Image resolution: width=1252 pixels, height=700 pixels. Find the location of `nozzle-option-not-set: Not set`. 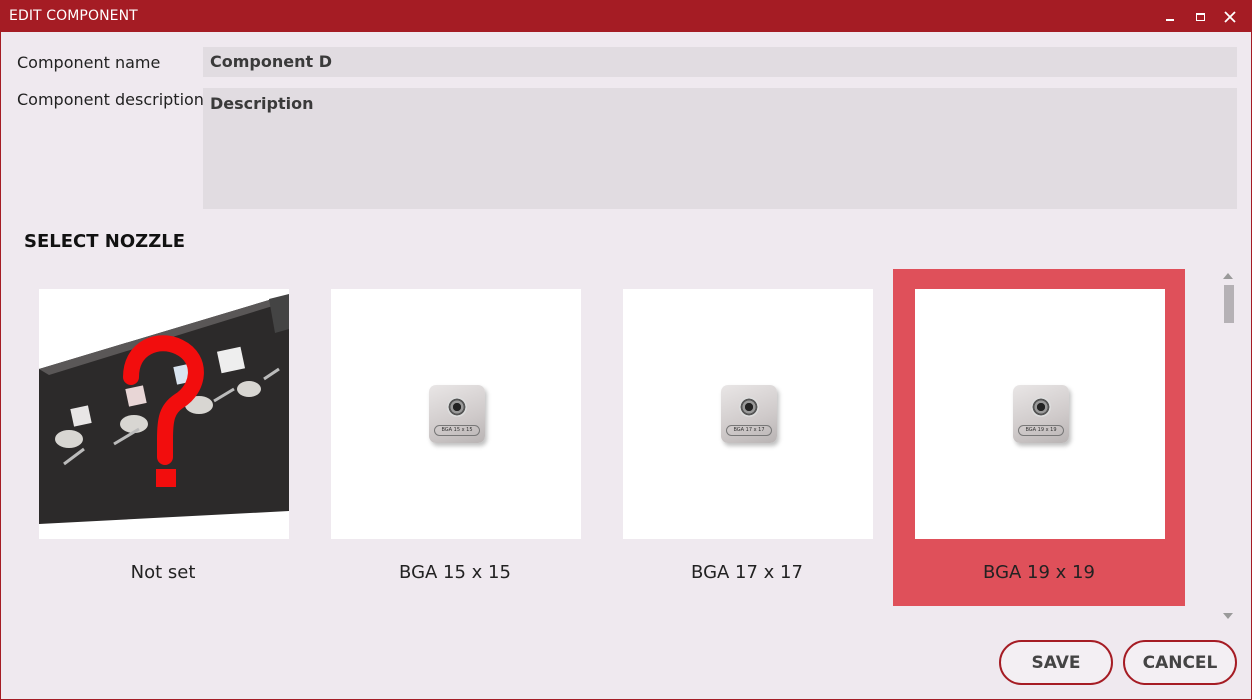

nozzle-option-not-set: Not set is located at coordinates (163, 437).